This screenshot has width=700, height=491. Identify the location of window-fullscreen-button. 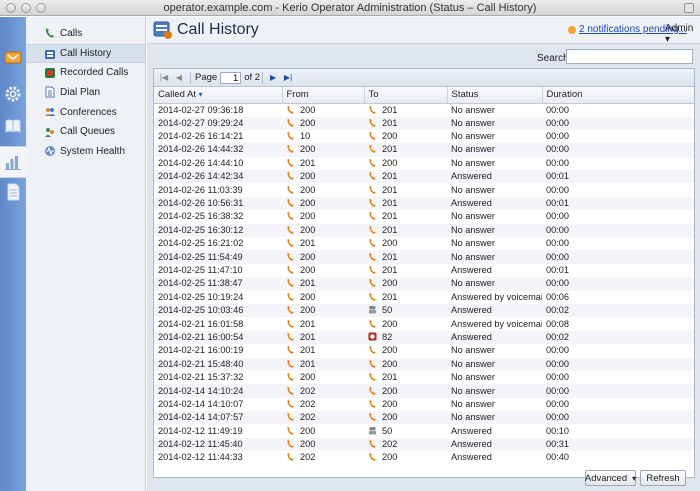
(689, 8).